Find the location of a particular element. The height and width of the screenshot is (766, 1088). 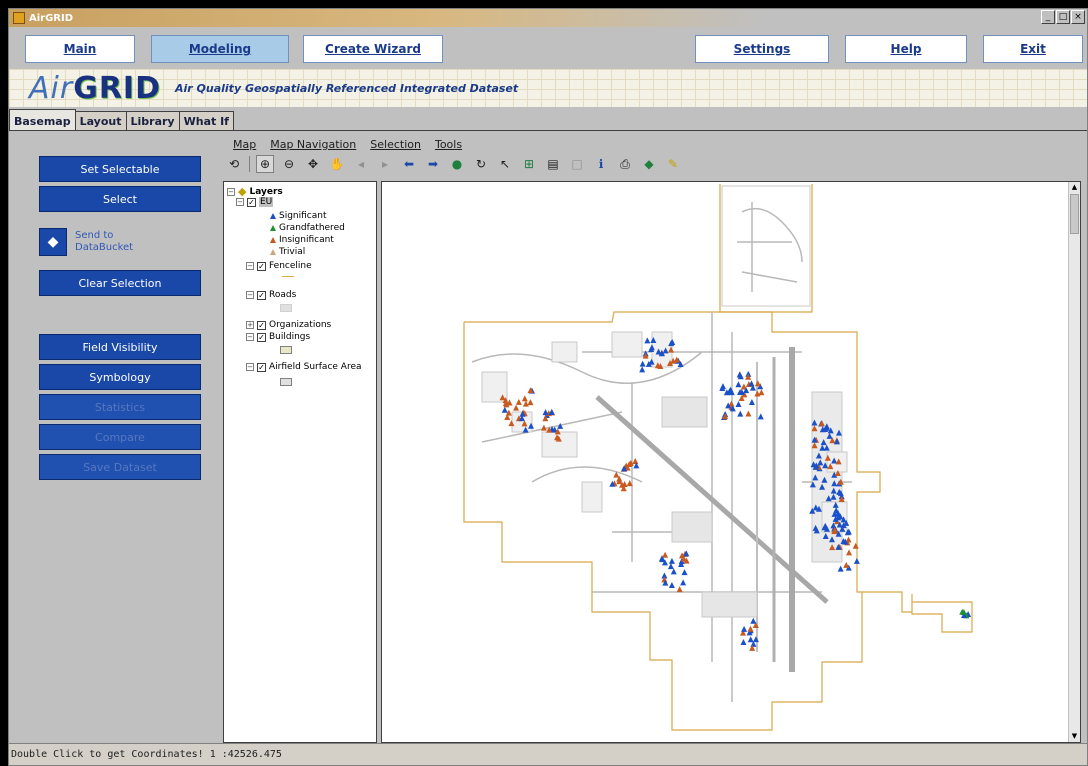

minimize-icon: _ is located at coordinates (1048, 17).